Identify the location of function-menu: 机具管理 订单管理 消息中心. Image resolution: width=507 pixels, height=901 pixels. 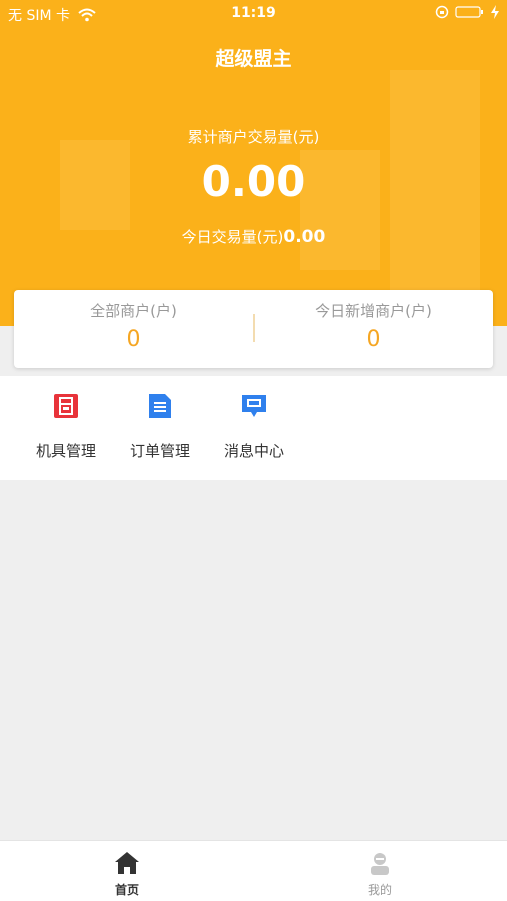
(253, 428).